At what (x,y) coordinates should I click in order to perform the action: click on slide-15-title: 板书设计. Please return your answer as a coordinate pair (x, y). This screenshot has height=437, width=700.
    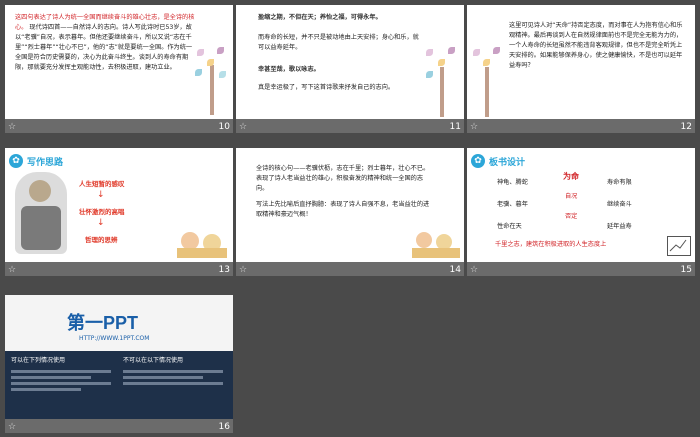
    Looking at the image, I should click on (507, 162).